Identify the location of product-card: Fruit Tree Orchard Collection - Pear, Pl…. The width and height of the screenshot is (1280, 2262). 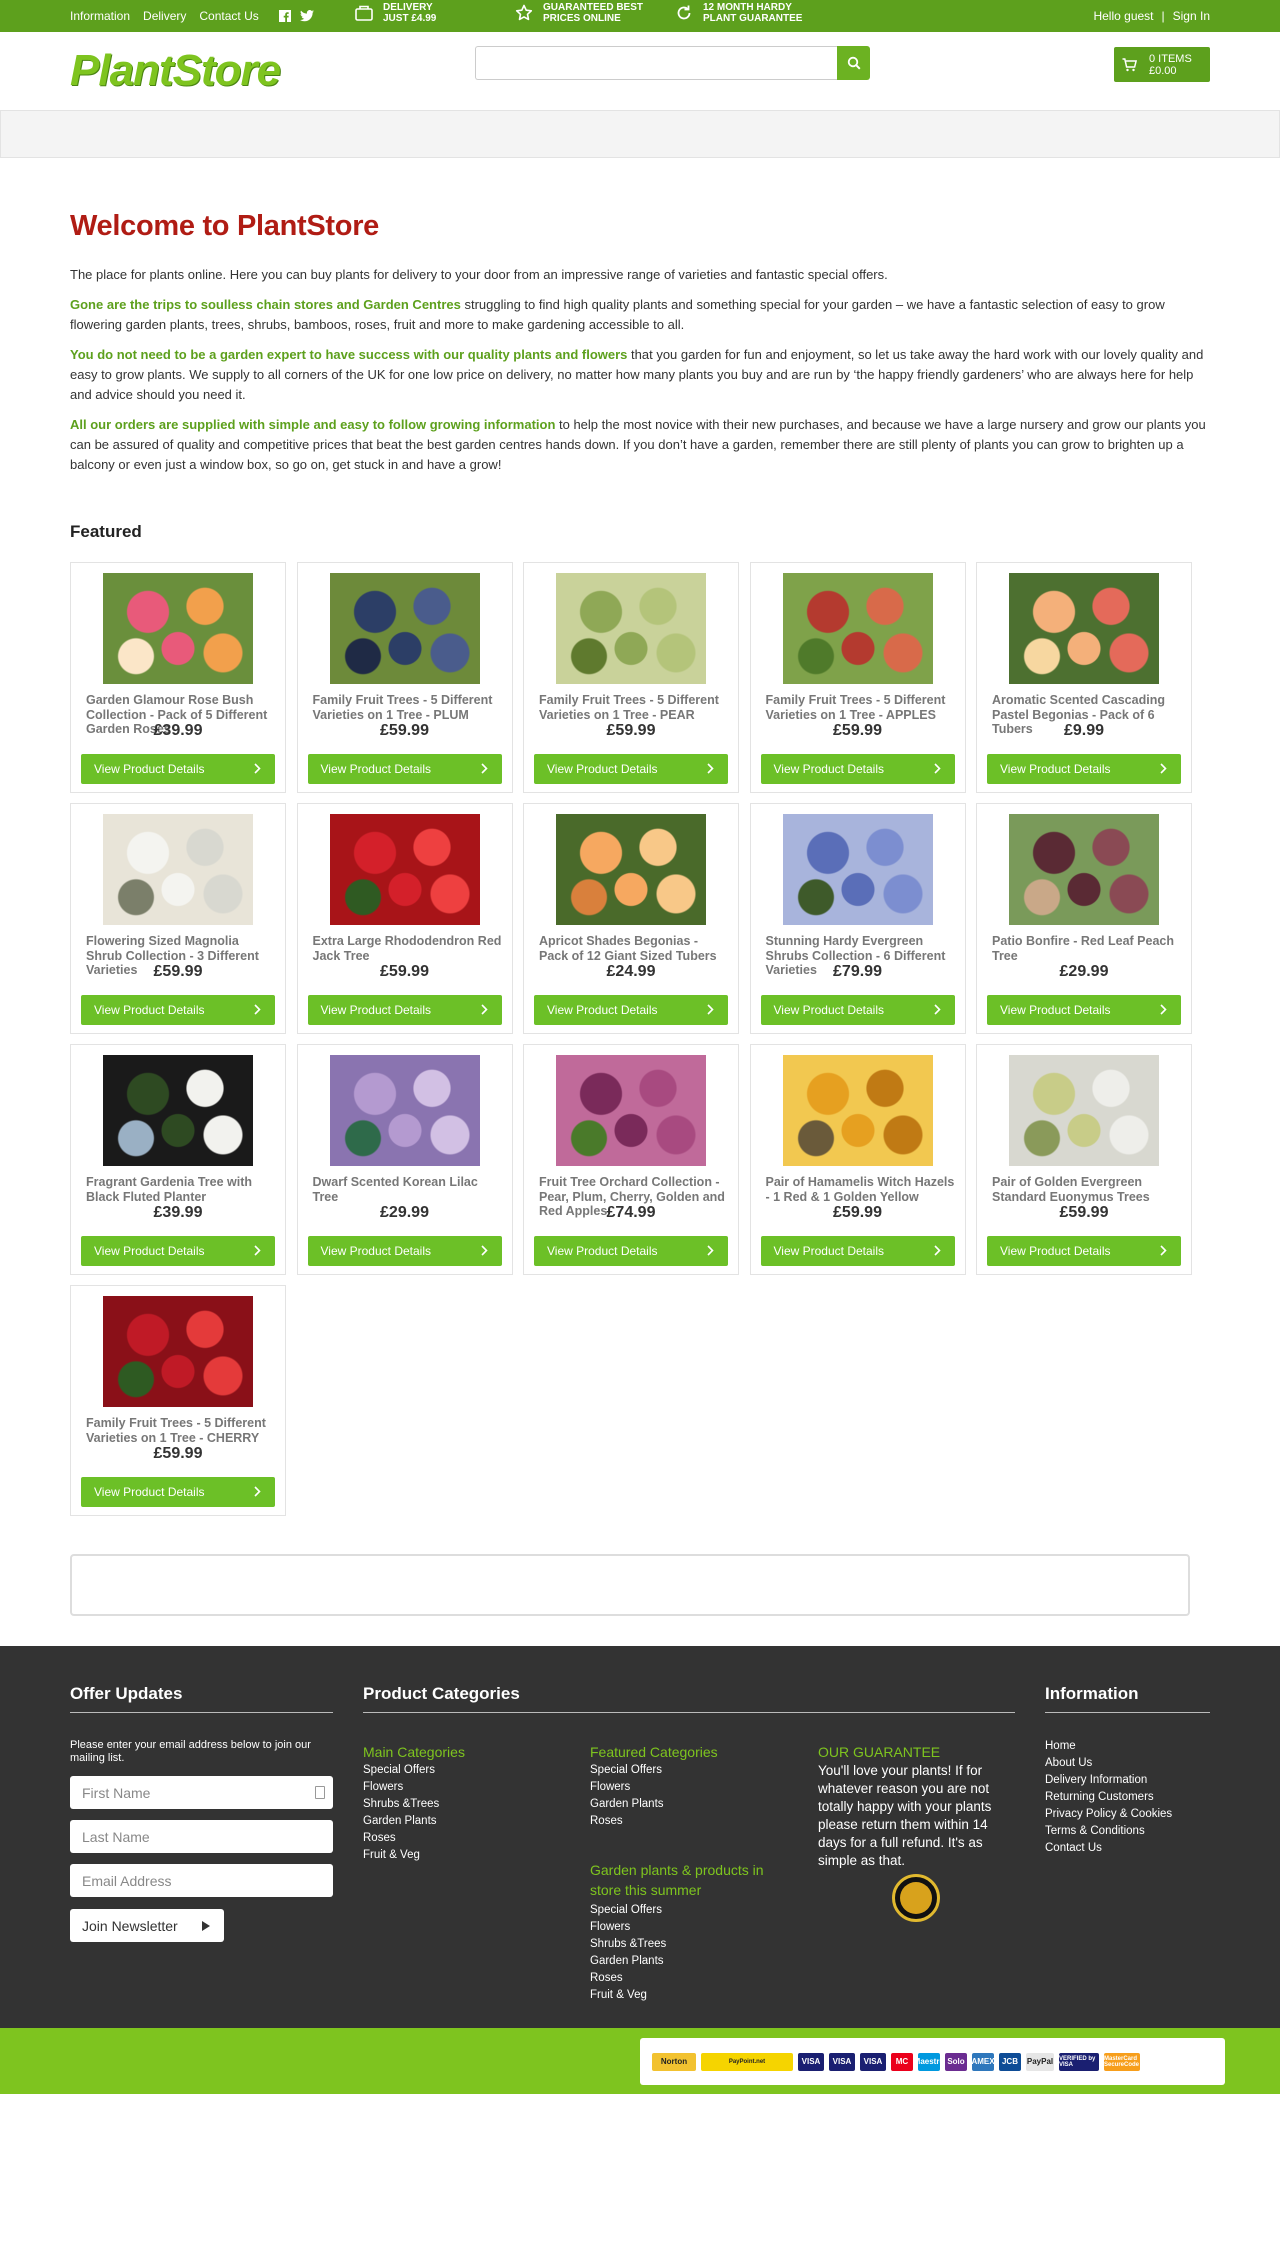
(631, 1159).